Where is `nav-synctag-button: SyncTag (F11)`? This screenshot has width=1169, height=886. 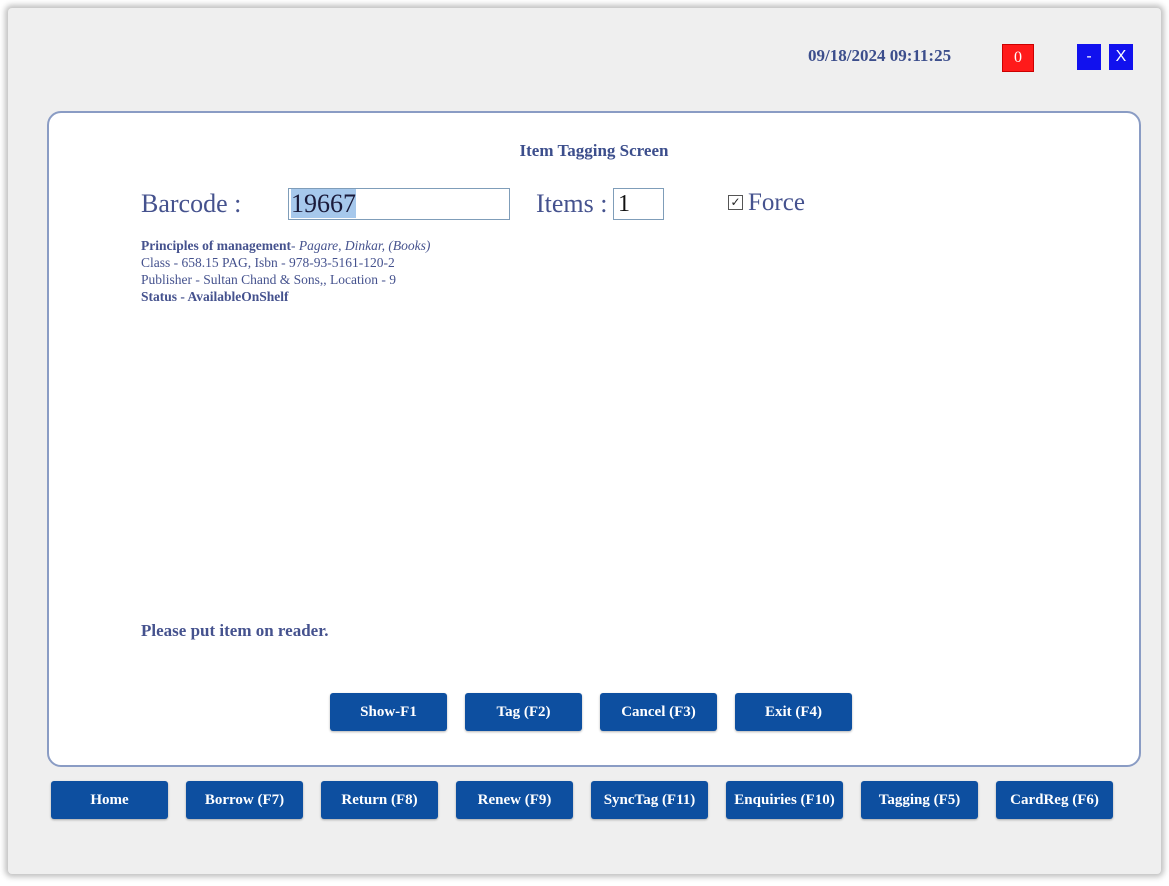
nav-synctag-button: SyncTag (F11) is located at coordinates (649, 800).